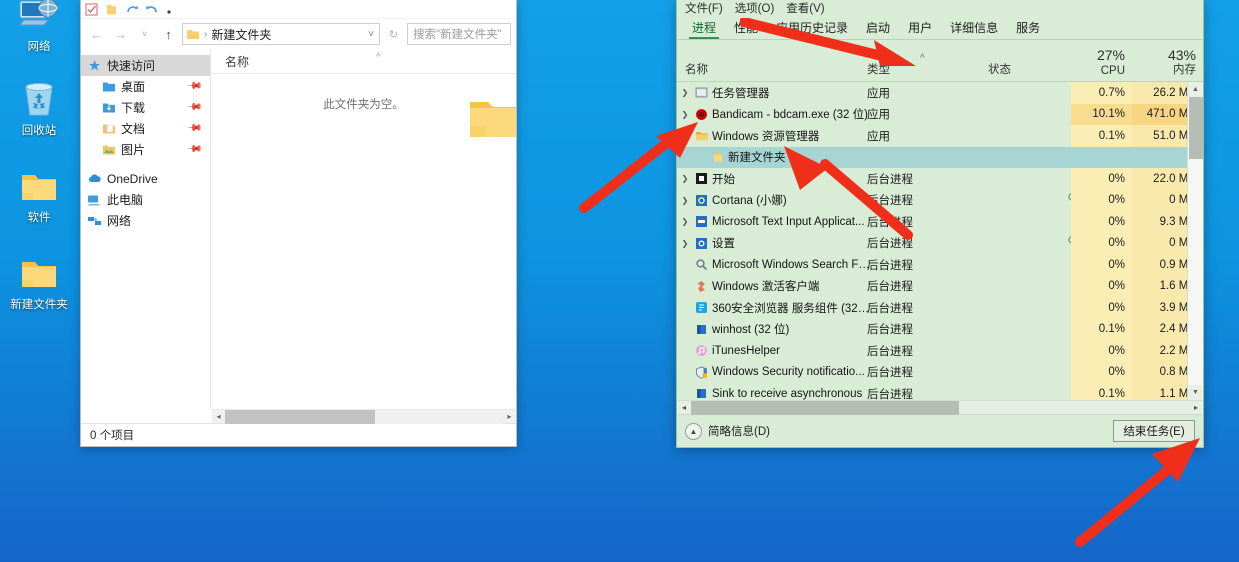  What do you see at coordinates (1154, 431) in the screenshot?
I see `end-task-button: 结束任务(E)` at bounding box center [1154, 431].